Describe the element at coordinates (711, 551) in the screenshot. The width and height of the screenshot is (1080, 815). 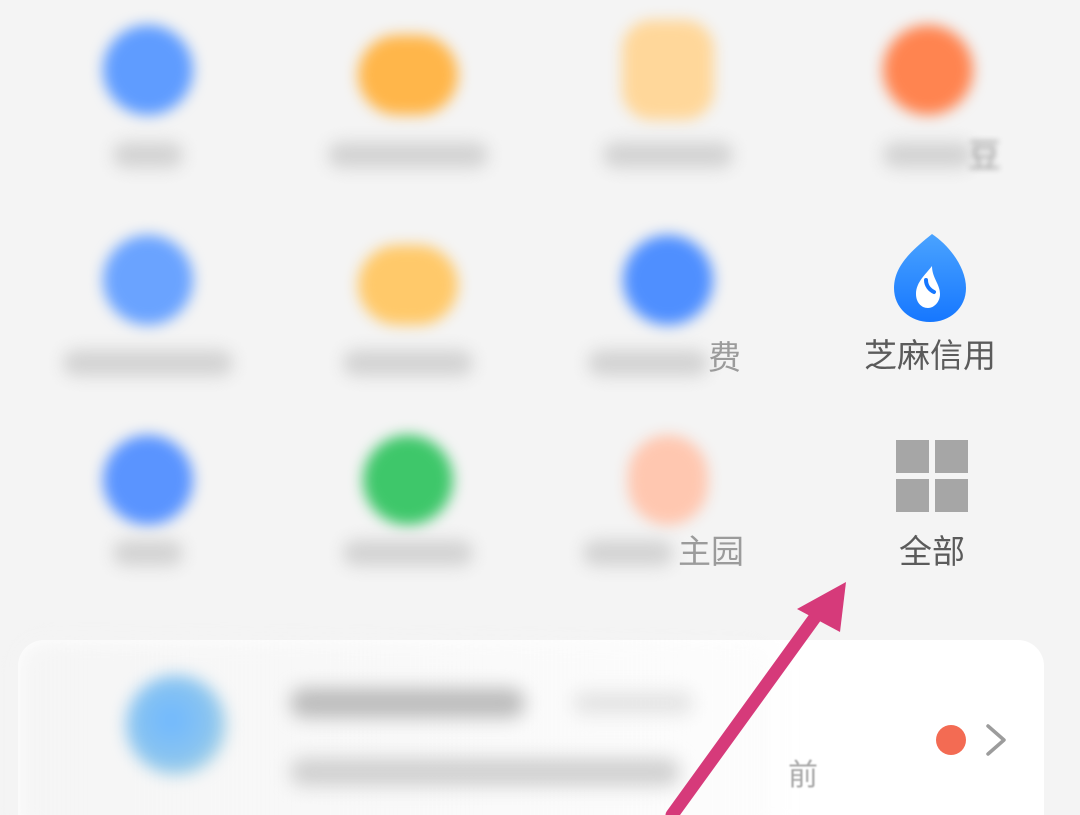
I see `app-label-partial: 主园` at that location.